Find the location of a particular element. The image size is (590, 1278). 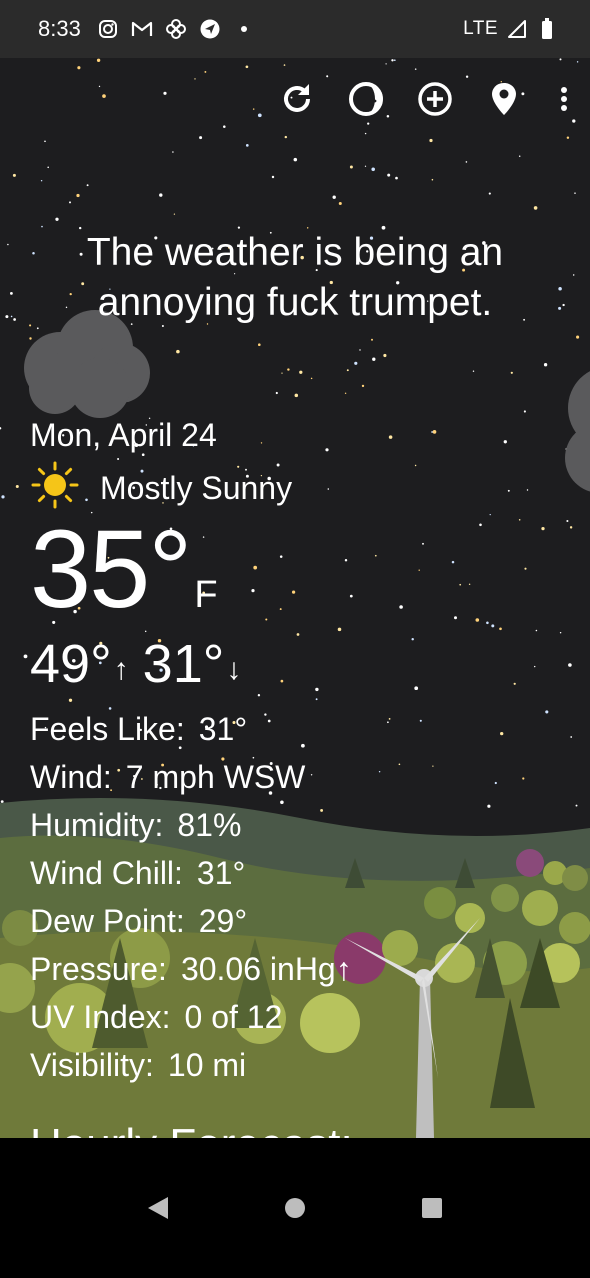

pinwheel-icon is located at coordinates (176, 29).